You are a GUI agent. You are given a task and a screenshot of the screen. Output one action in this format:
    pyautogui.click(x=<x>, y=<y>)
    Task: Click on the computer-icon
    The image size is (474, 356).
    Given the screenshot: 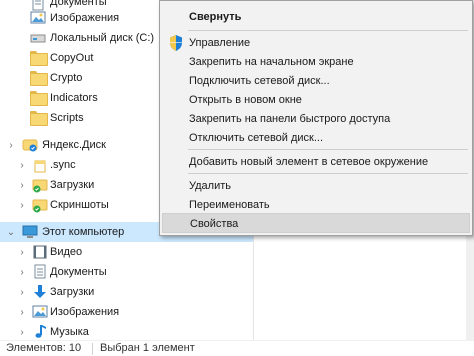 What is the action you would take?
    pyautogui.click(x=30, y=231)
    